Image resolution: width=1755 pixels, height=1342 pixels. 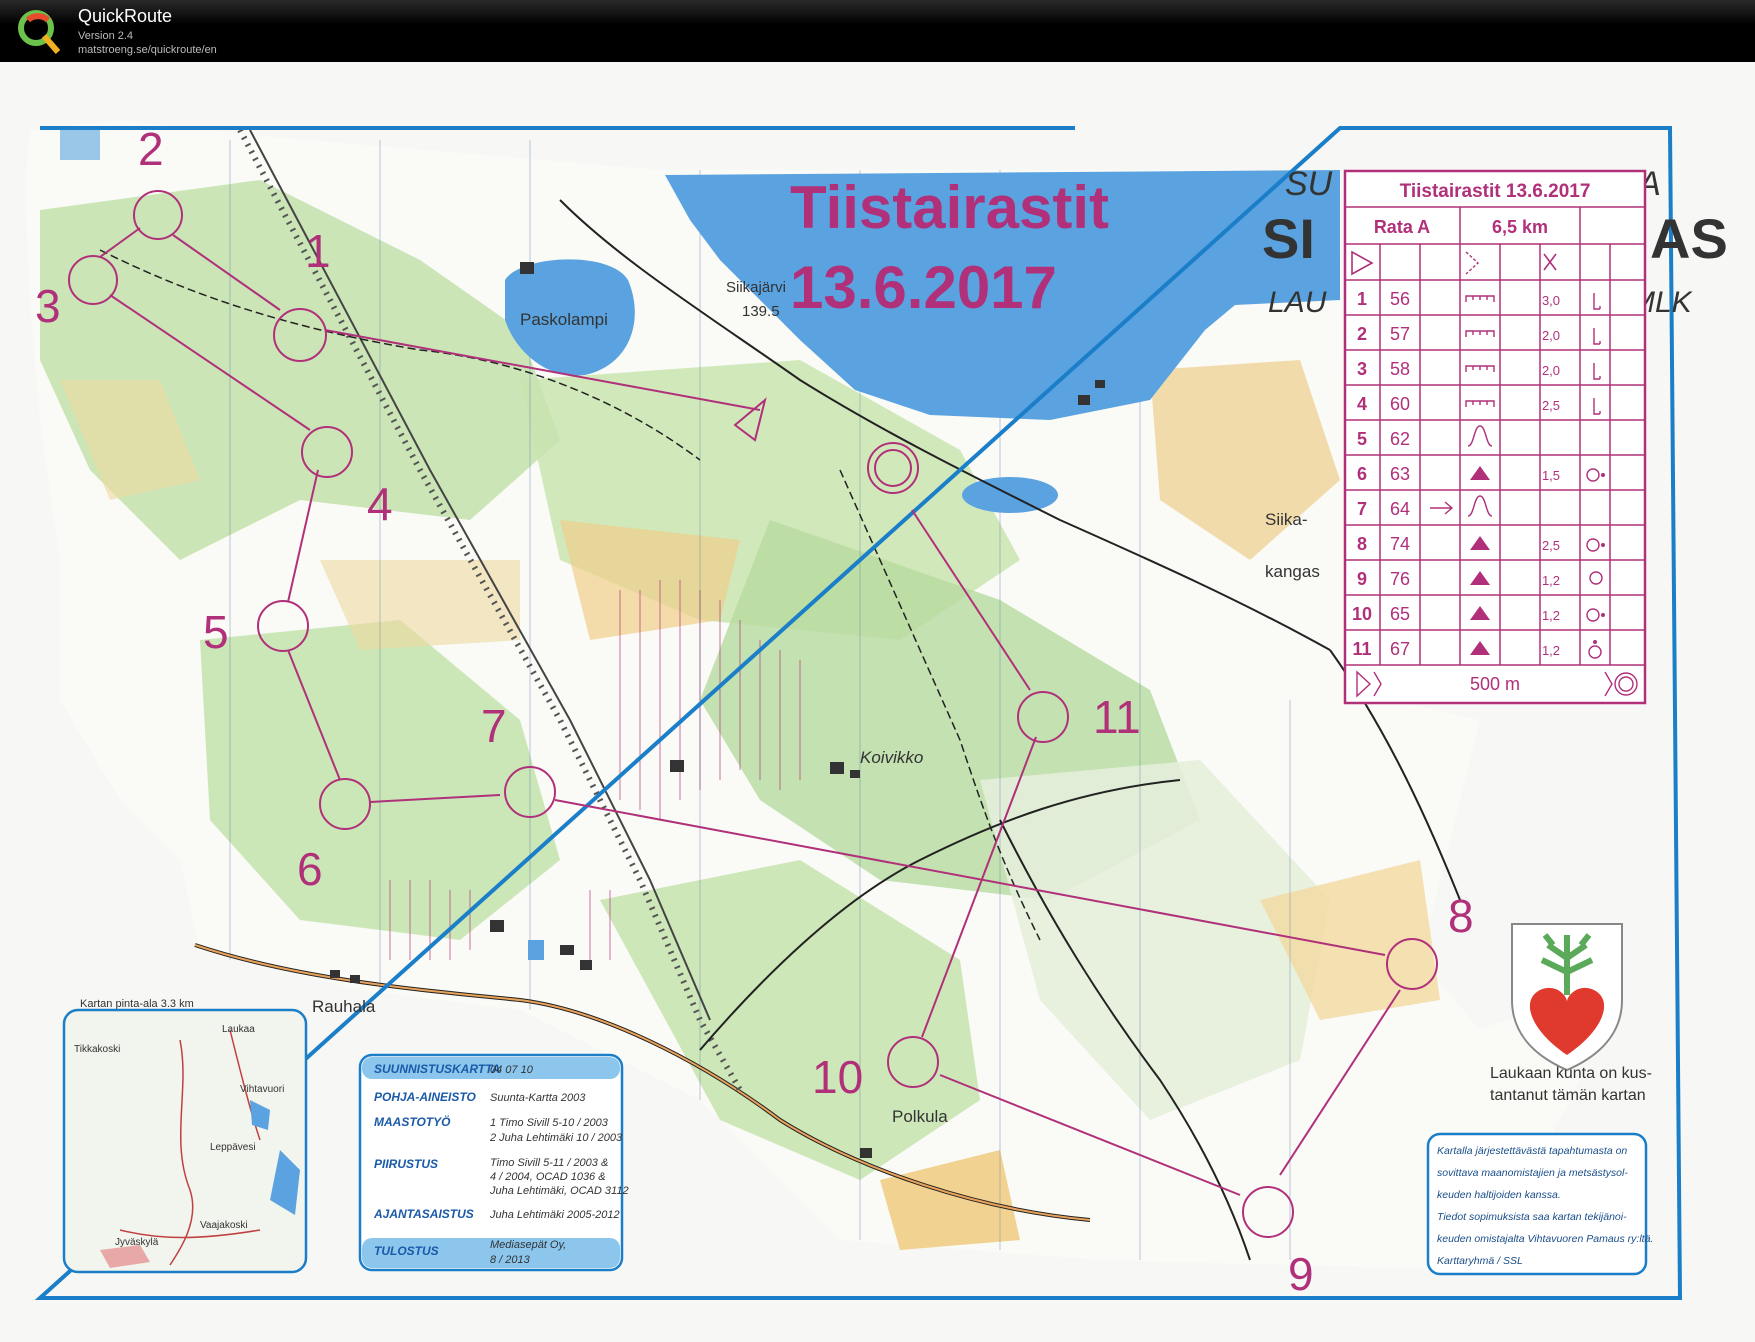 What do you see at coordinates (920, 1116) in the screenshot?
I see `svg-text: Polkula` at bounding box center [920, 1116].